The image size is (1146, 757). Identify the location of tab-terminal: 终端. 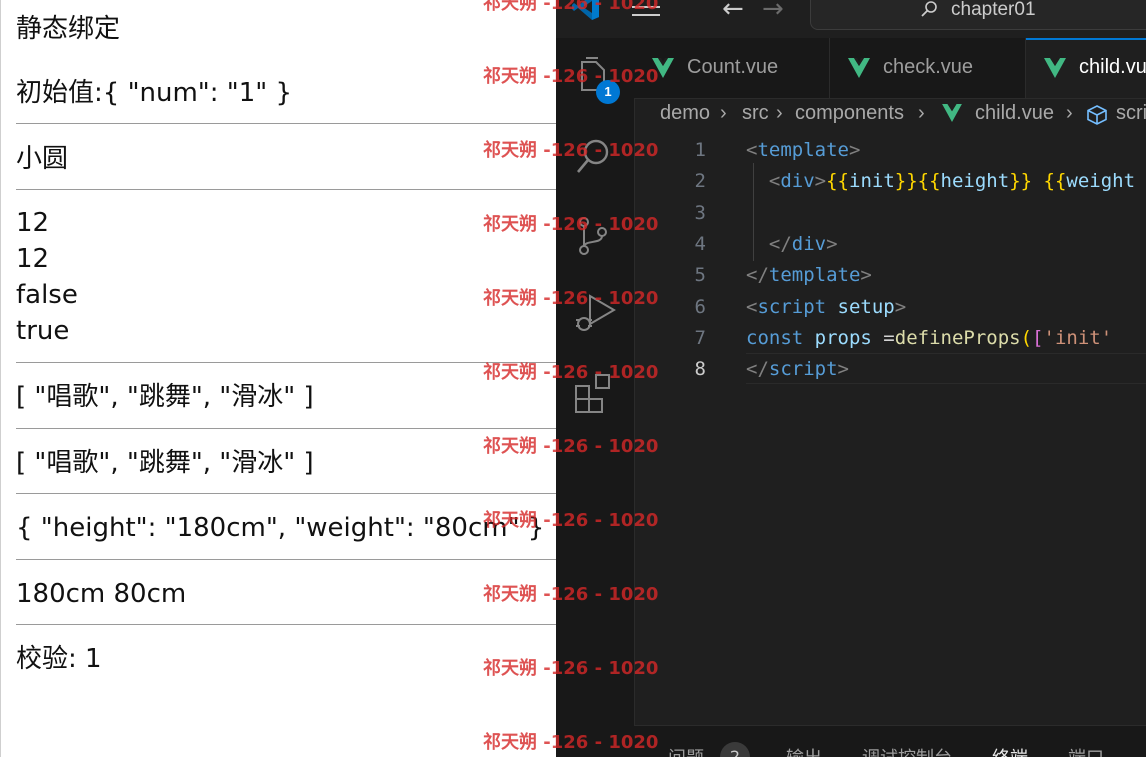
(1010, 750).